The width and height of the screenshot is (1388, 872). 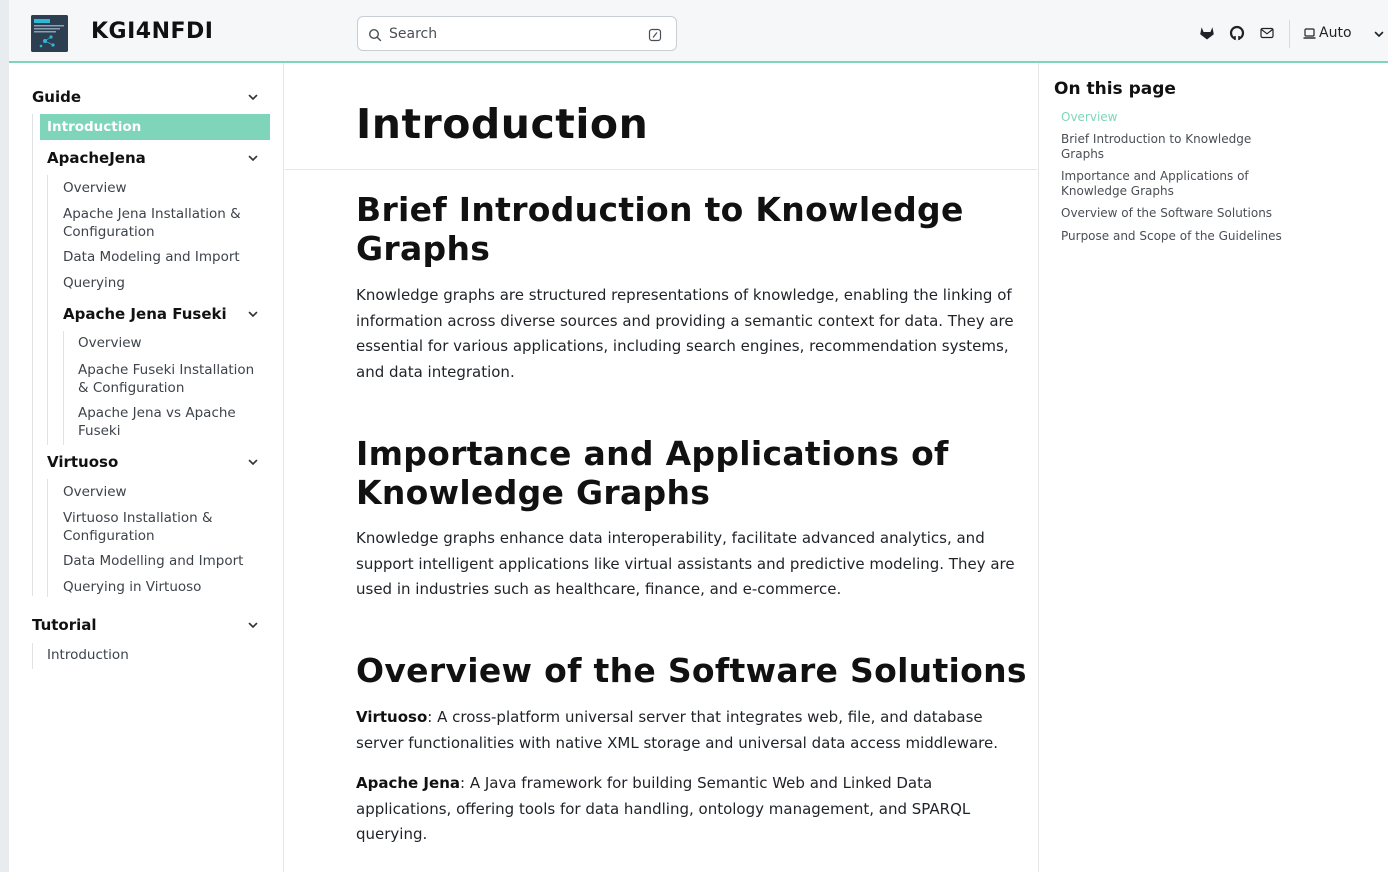 What do you see at coordinates (1115, 89) in the screenshot?
I see `toc-title: On this page` at bounding box center [1115, 89].